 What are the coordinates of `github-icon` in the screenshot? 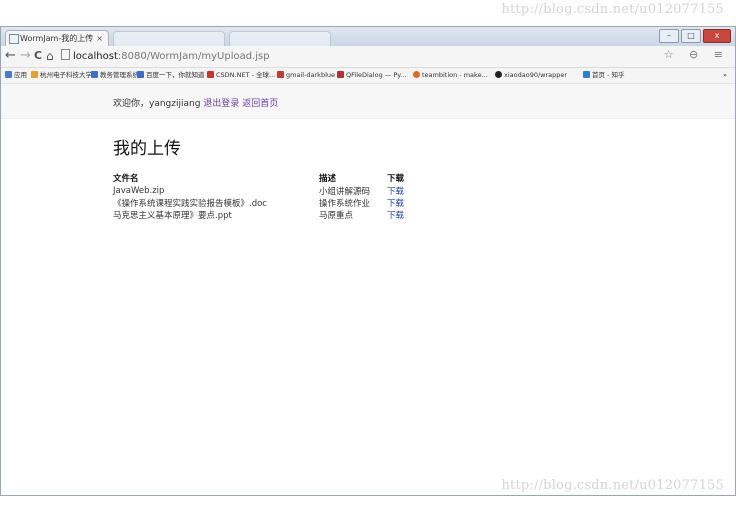 It's located at (498, 74).